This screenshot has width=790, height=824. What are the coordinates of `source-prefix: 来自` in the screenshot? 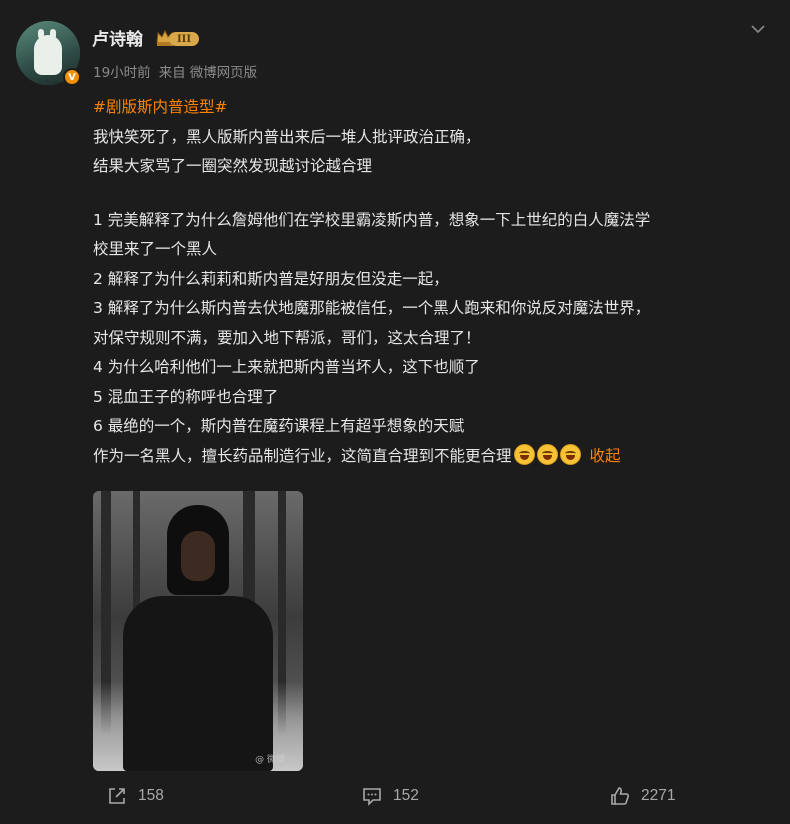 It's located at (172, 73).